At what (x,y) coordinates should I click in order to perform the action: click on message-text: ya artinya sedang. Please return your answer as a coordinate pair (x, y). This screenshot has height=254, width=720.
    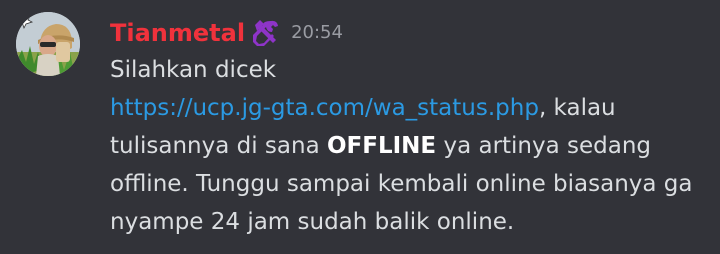
    Looking at the image, I should click on (544, 146).